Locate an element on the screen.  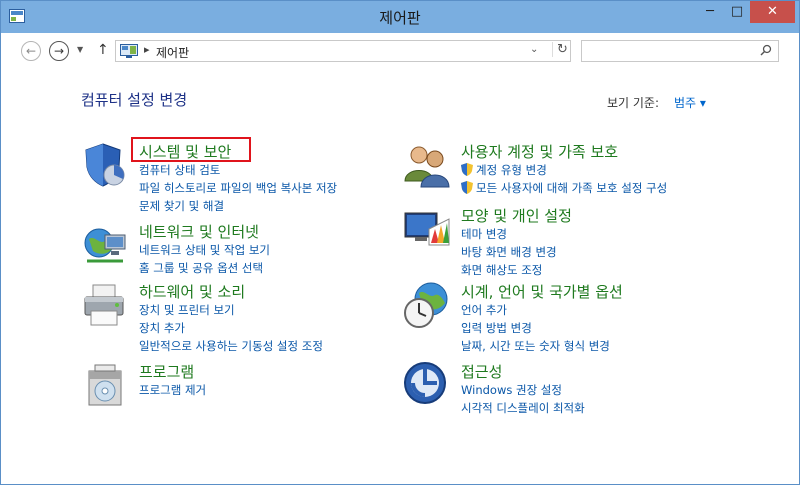
link-add-device: 장치 추가 is located at coordinates (231, 328).